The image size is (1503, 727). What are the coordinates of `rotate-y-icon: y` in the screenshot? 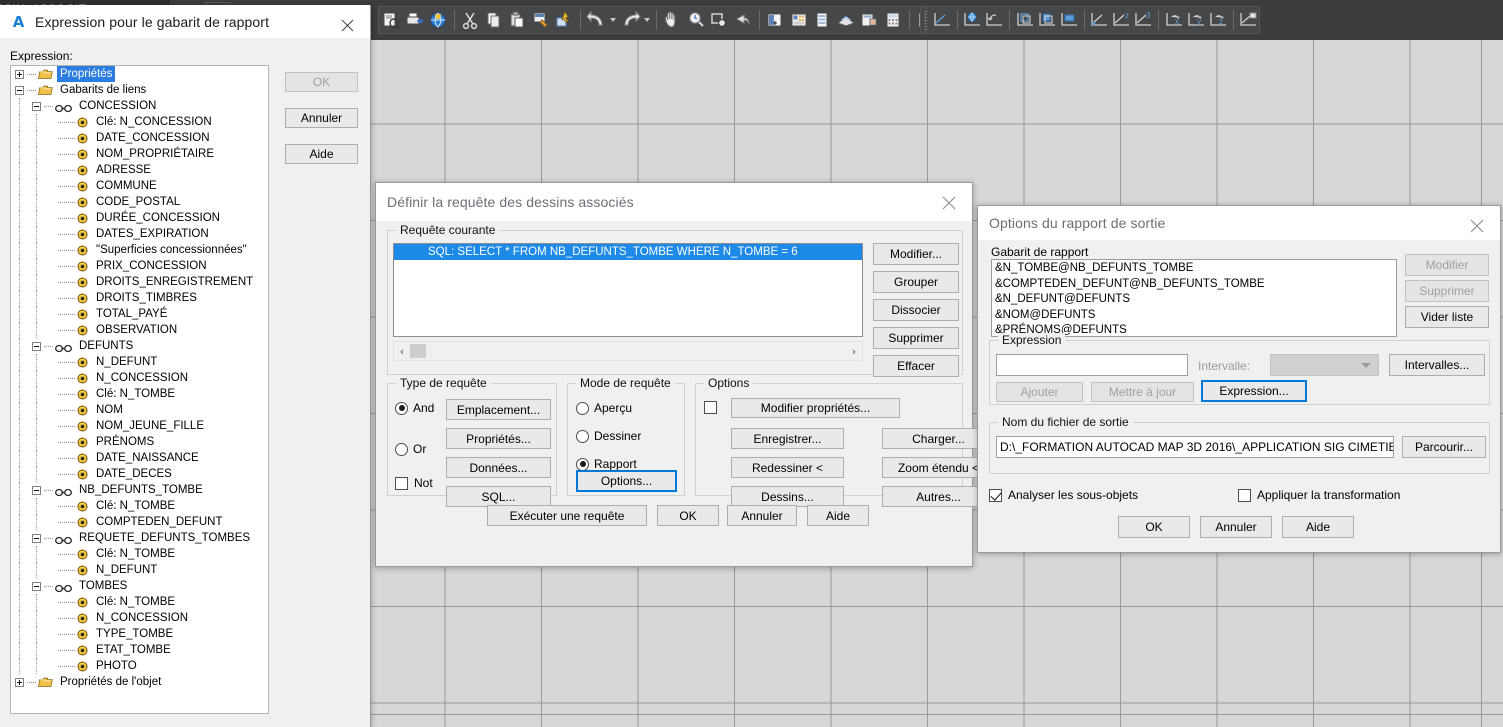 It's located at (1196, 20).